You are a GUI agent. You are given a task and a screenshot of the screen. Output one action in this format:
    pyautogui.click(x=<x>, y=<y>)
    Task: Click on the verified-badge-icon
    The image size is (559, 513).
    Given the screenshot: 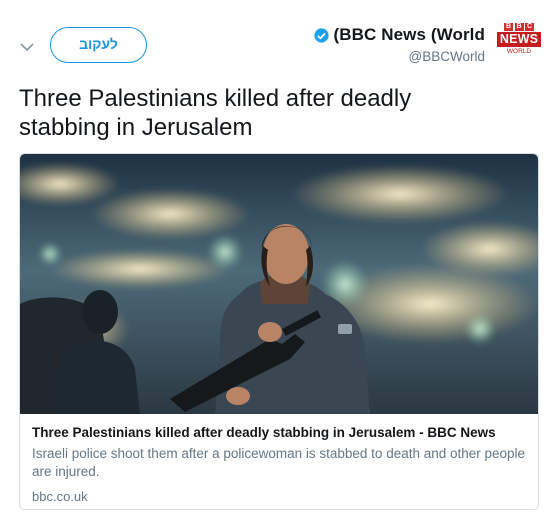 What is the action you would take?
    pyautogui.click(x=321, y=35)
    